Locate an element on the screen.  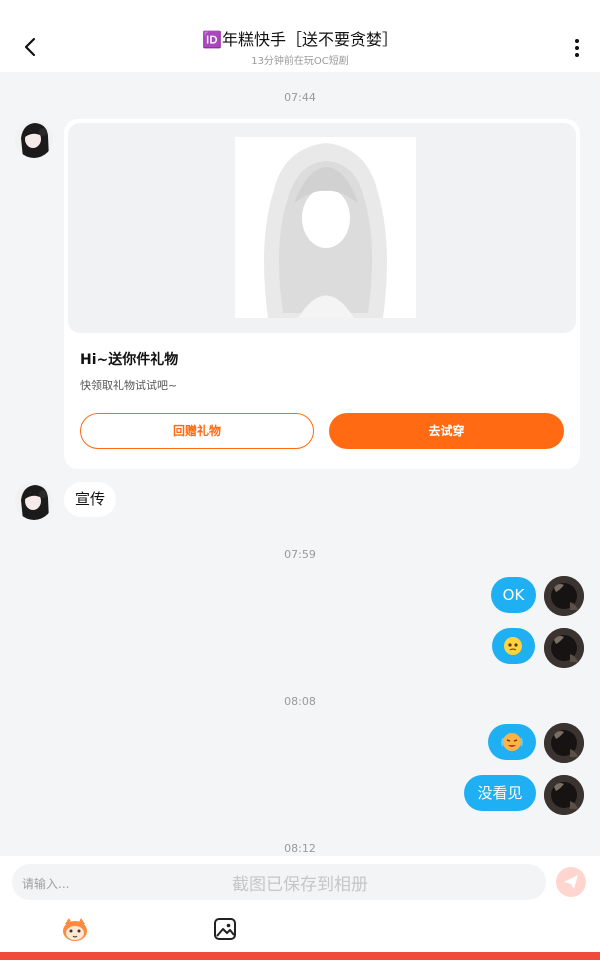
composer: 请输入... 截图已保存到相册 is located at coordinates (300, 908).